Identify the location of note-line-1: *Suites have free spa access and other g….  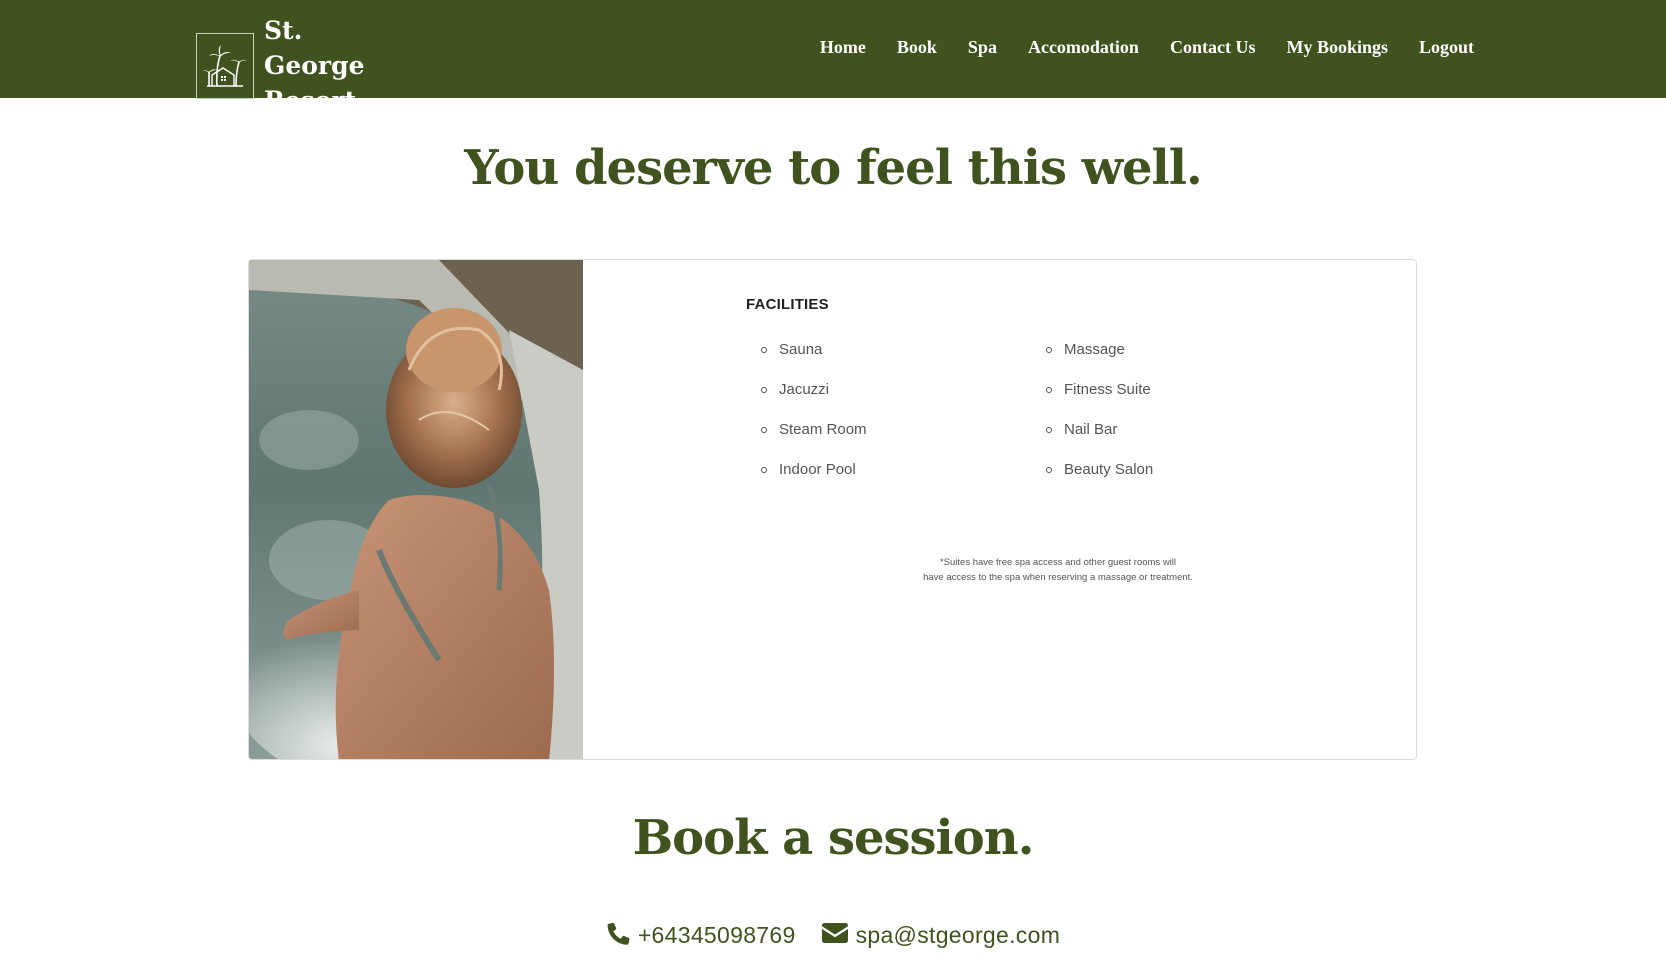
(1058, 562).